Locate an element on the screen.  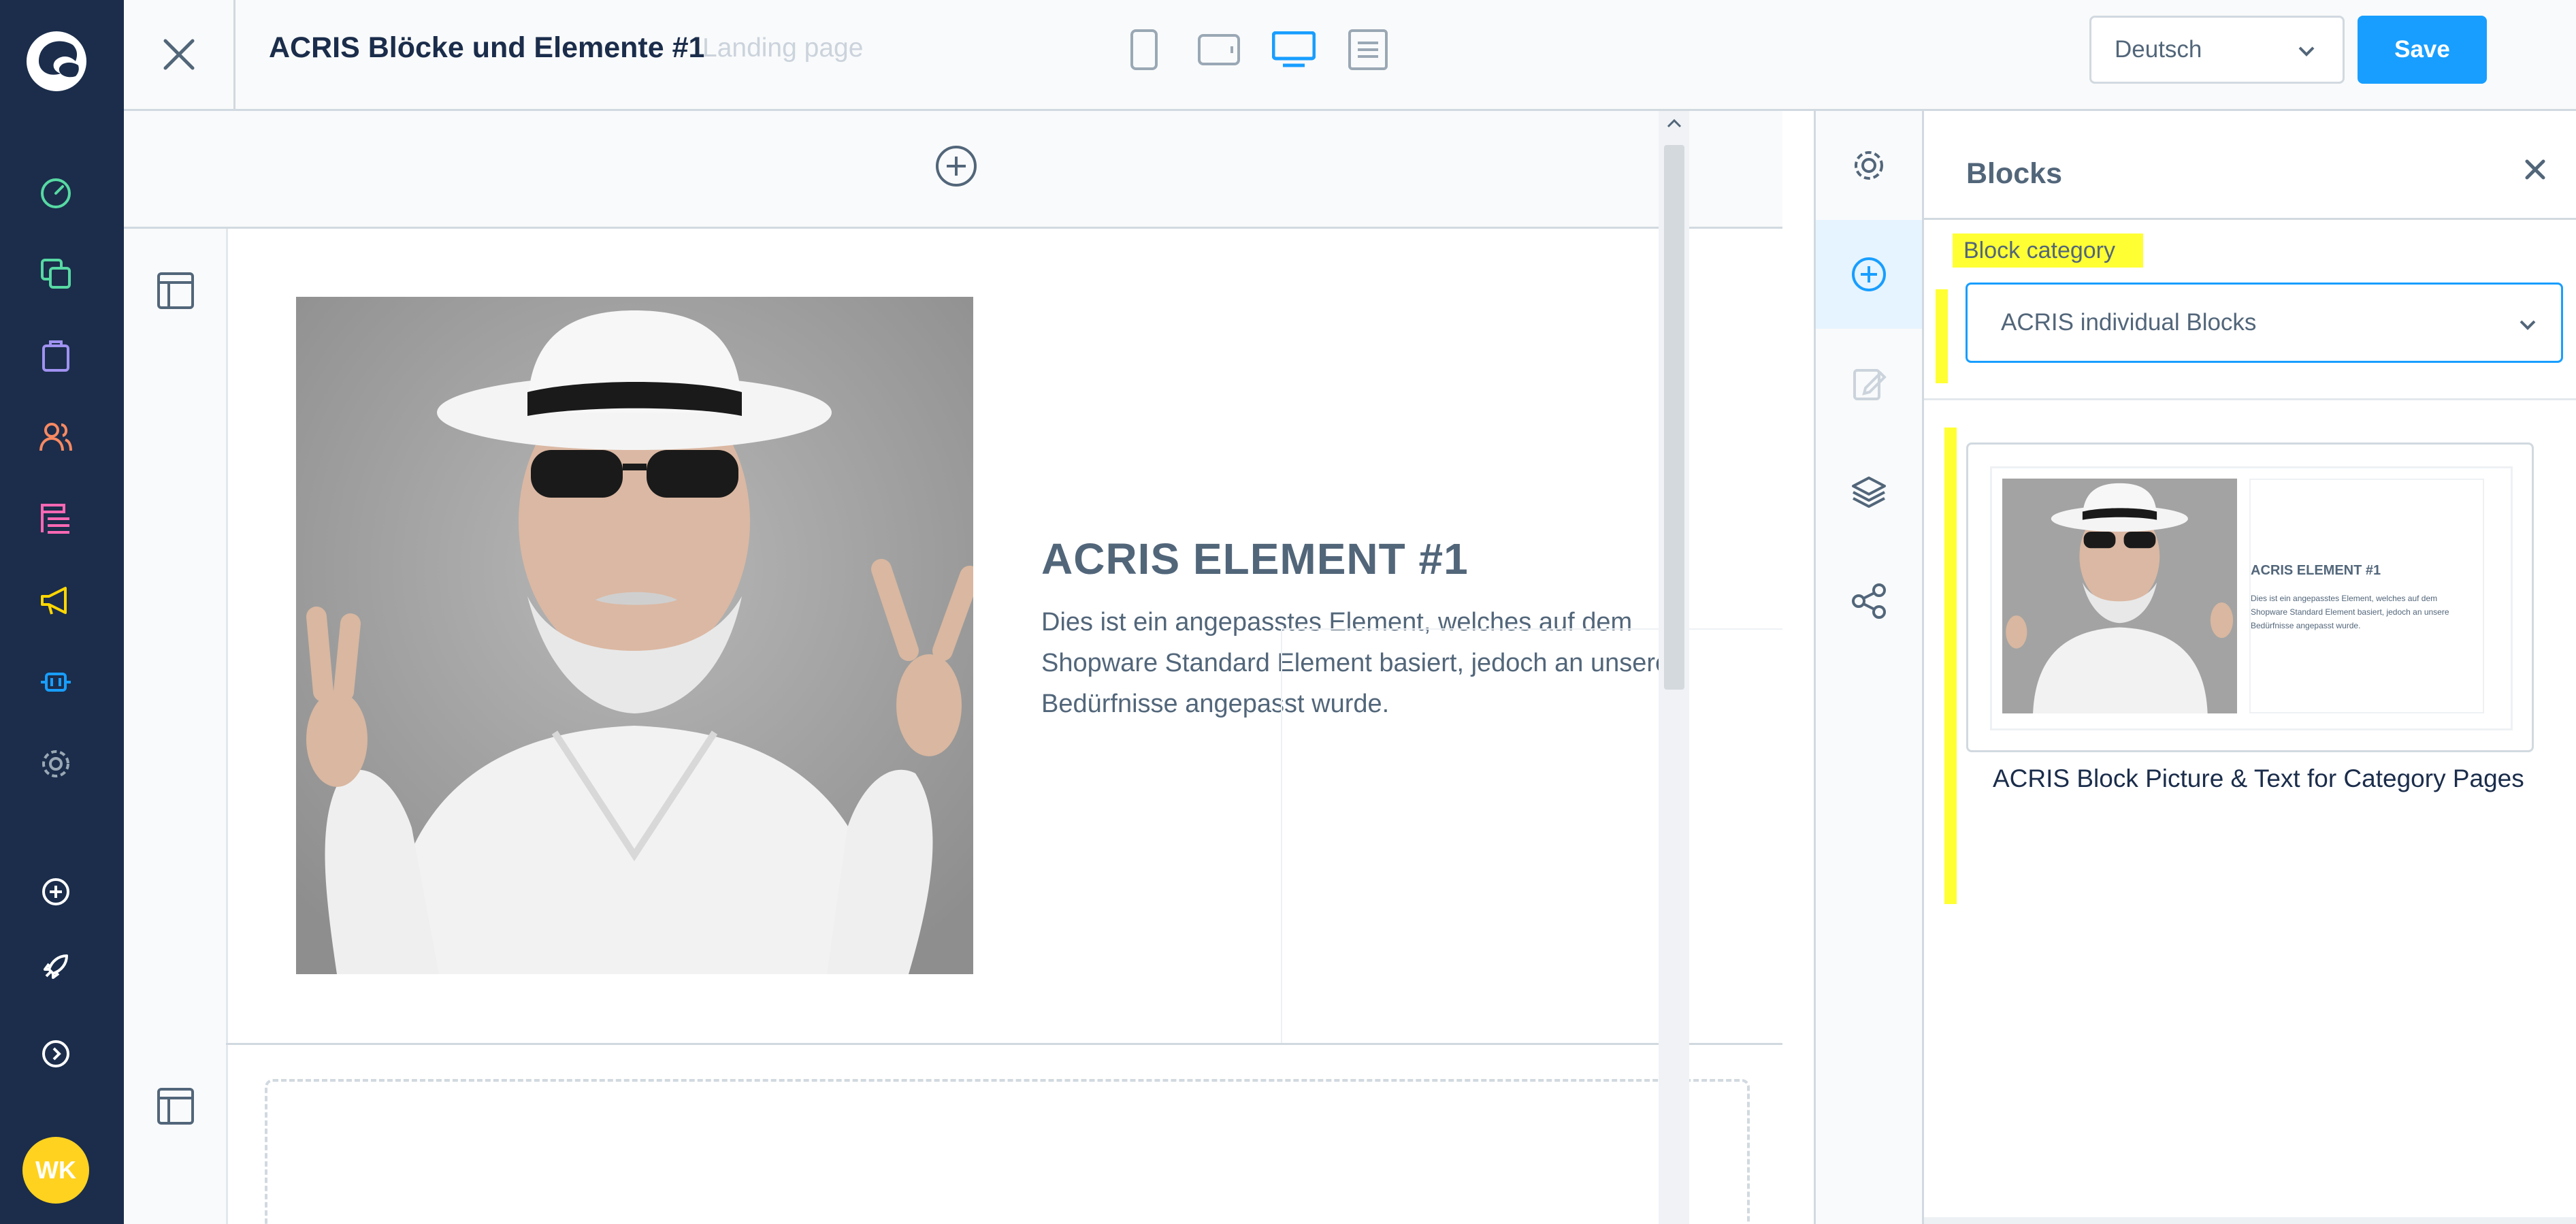
nav-expand is located at coordinates (55, 1054).